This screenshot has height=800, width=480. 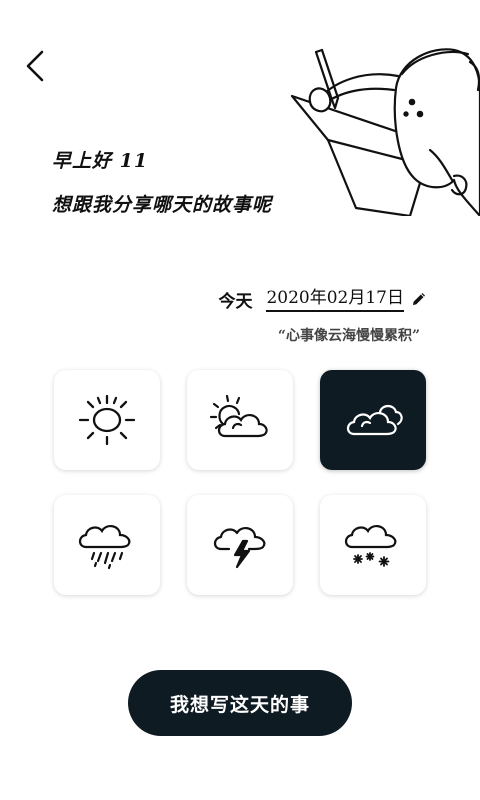 I want to click on date-picker: 2020年02月17日, so click(x=335, y=297).